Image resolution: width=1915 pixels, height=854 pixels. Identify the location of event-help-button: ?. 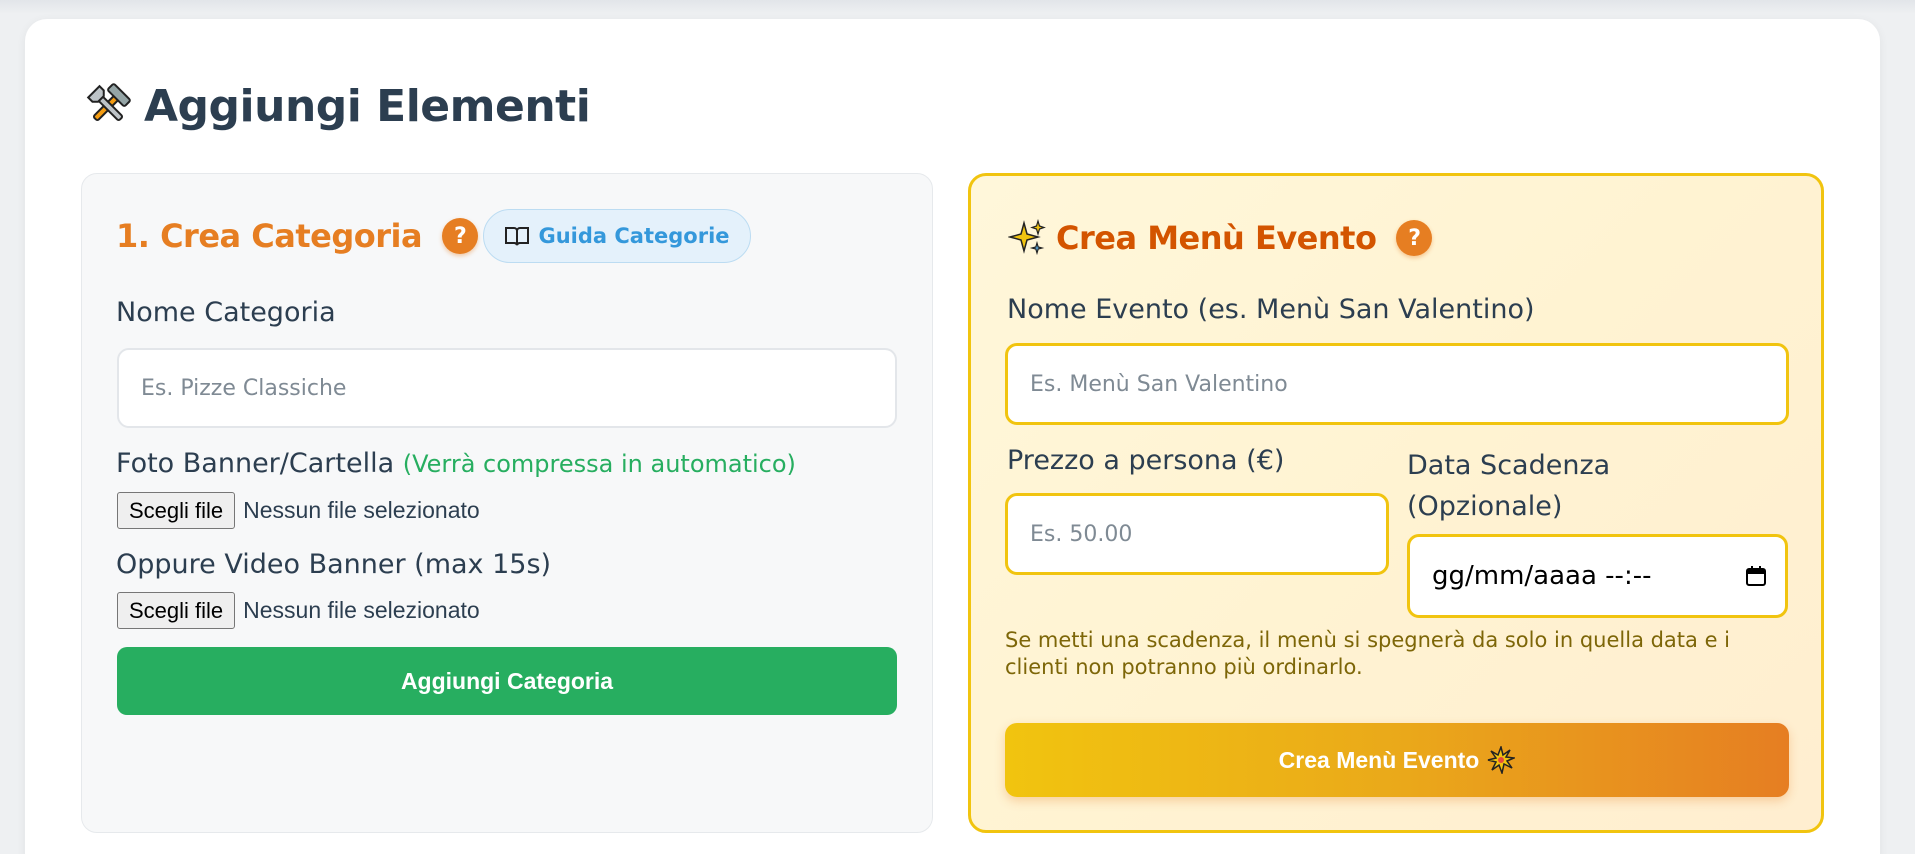
(1414, 238).